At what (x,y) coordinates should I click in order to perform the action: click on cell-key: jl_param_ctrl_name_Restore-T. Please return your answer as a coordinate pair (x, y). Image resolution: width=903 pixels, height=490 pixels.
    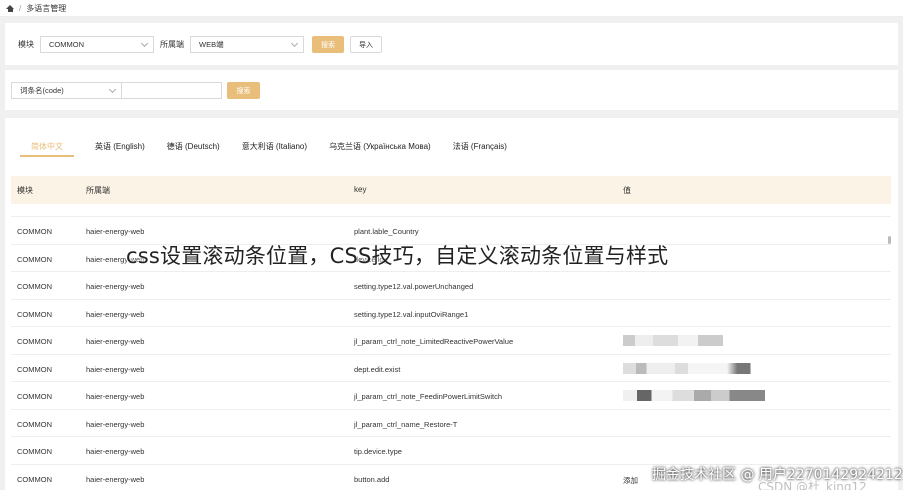
    Looking at the image, I should click on (406, 424).